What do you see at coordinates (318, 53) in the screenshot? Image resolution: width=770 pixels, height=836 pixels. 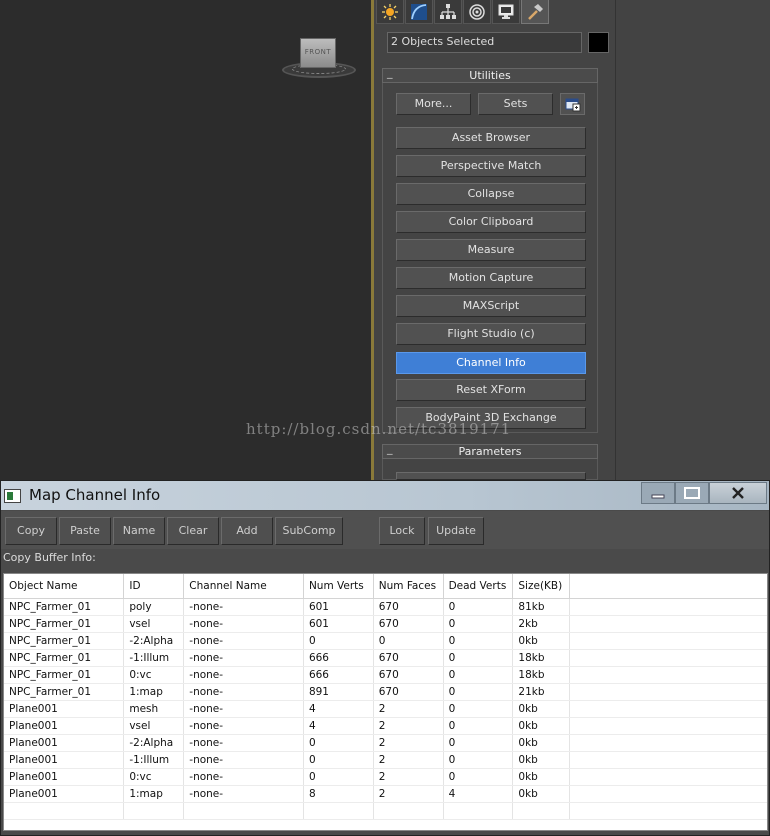 I see `viewcube: FRONT` at bounding box center [318, 53].